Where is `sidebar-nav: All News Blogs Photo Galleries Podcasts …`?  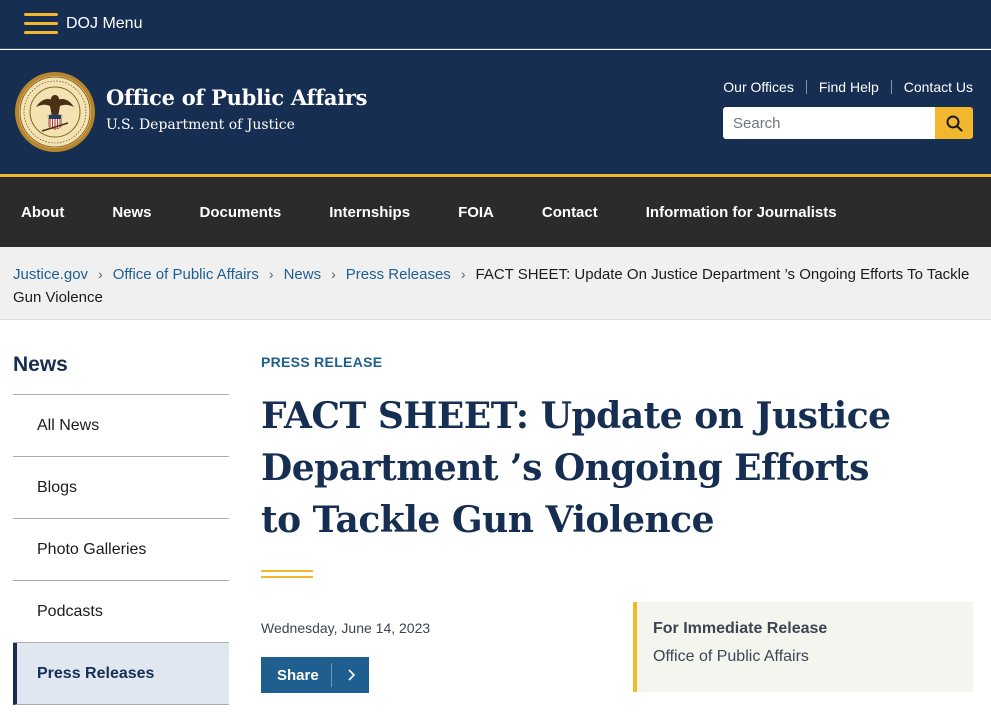 sidebar-nav: All News Blogs Photo Galleries Podcasts … is located at coordinates (121, 549).